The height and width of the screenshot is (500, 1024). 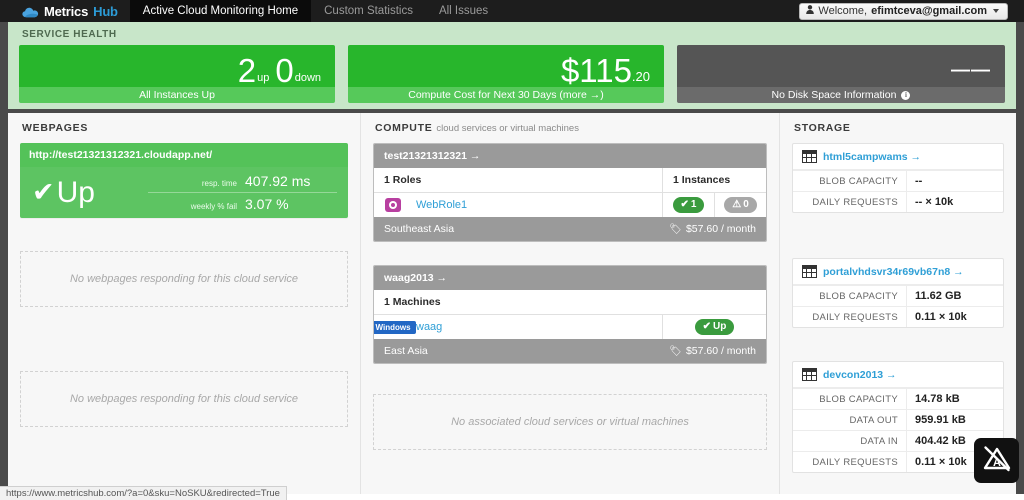 What do you see at coordinates (872, 157) in the screenshot?
I see `storage-account-link: html5campwams →` at bounding box center [872, 157].